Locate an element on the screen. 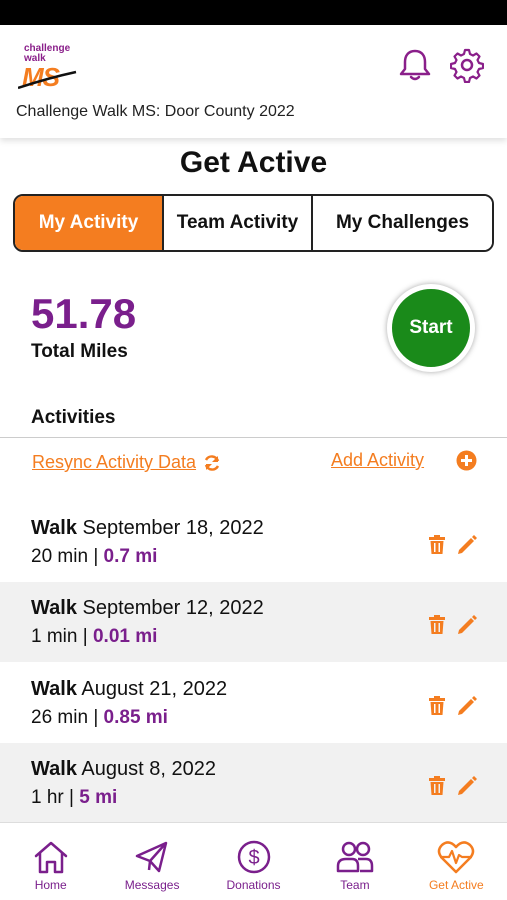 The width and height of the screenshot is (507, 900). gear-icon is located at coordinates (467, 65).